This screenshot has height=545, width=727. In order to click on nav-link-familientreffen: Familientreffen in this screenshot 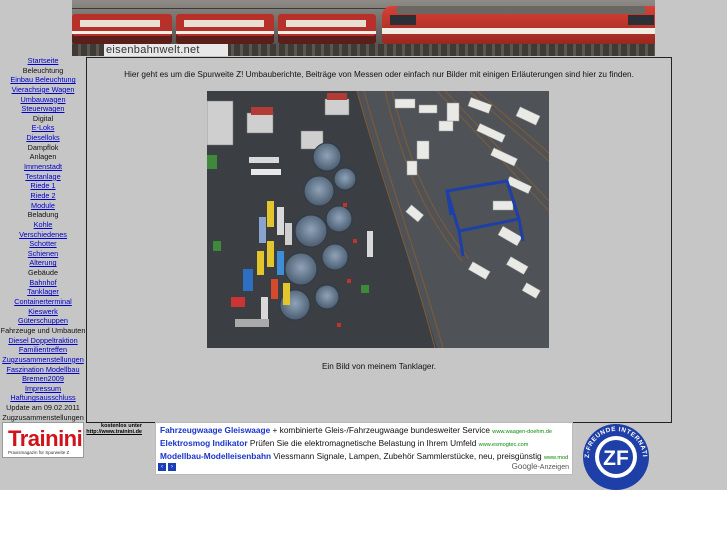, I will do `click(43, 350)`.